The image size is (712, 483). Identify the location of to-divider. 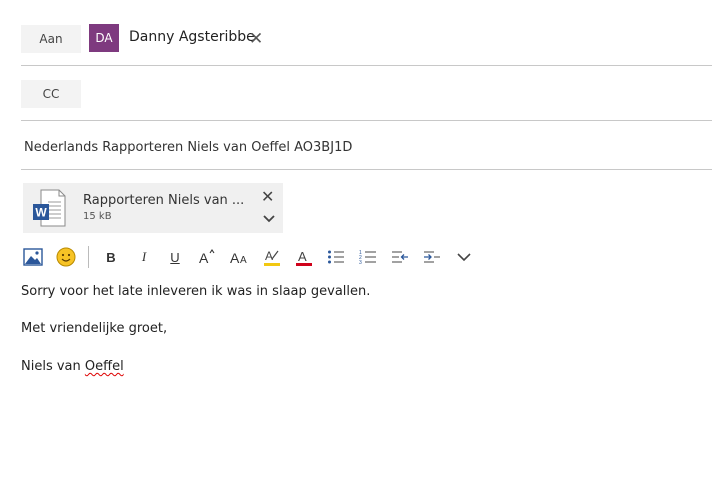
(366, 65).